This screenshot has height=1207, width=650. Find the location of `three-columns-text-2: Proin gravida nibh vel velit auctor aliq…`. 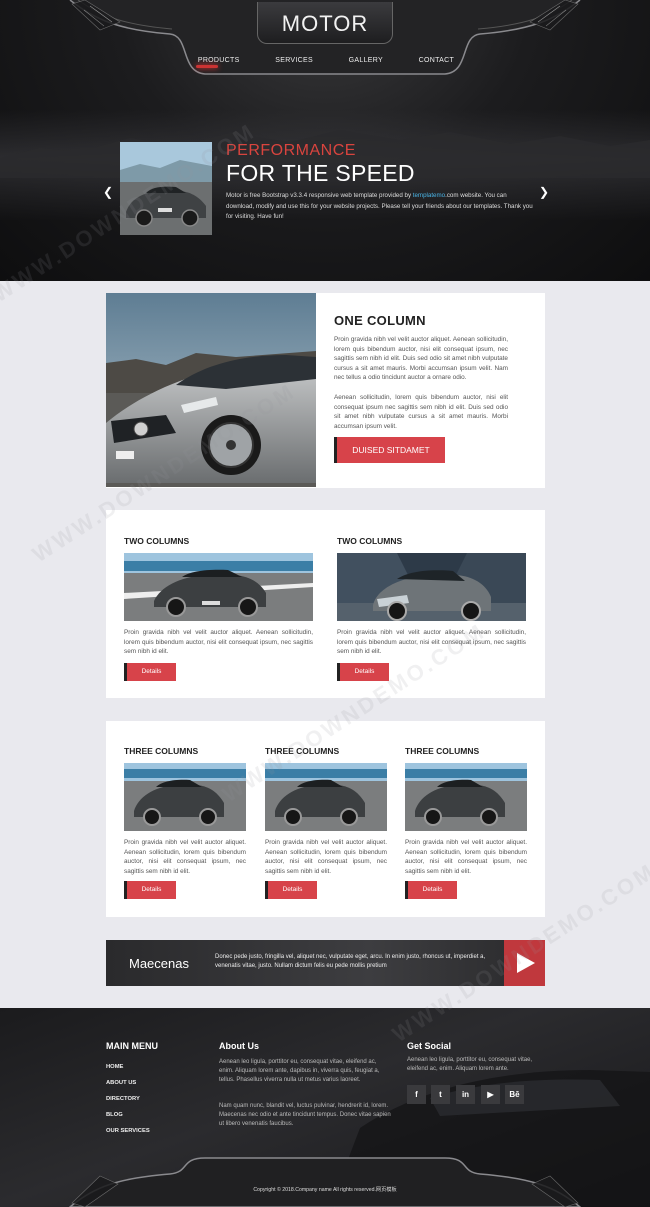

three-columns-text-2: Proin gravida nibh vel velit auctor aliq… is located at coordinates (326, 857).